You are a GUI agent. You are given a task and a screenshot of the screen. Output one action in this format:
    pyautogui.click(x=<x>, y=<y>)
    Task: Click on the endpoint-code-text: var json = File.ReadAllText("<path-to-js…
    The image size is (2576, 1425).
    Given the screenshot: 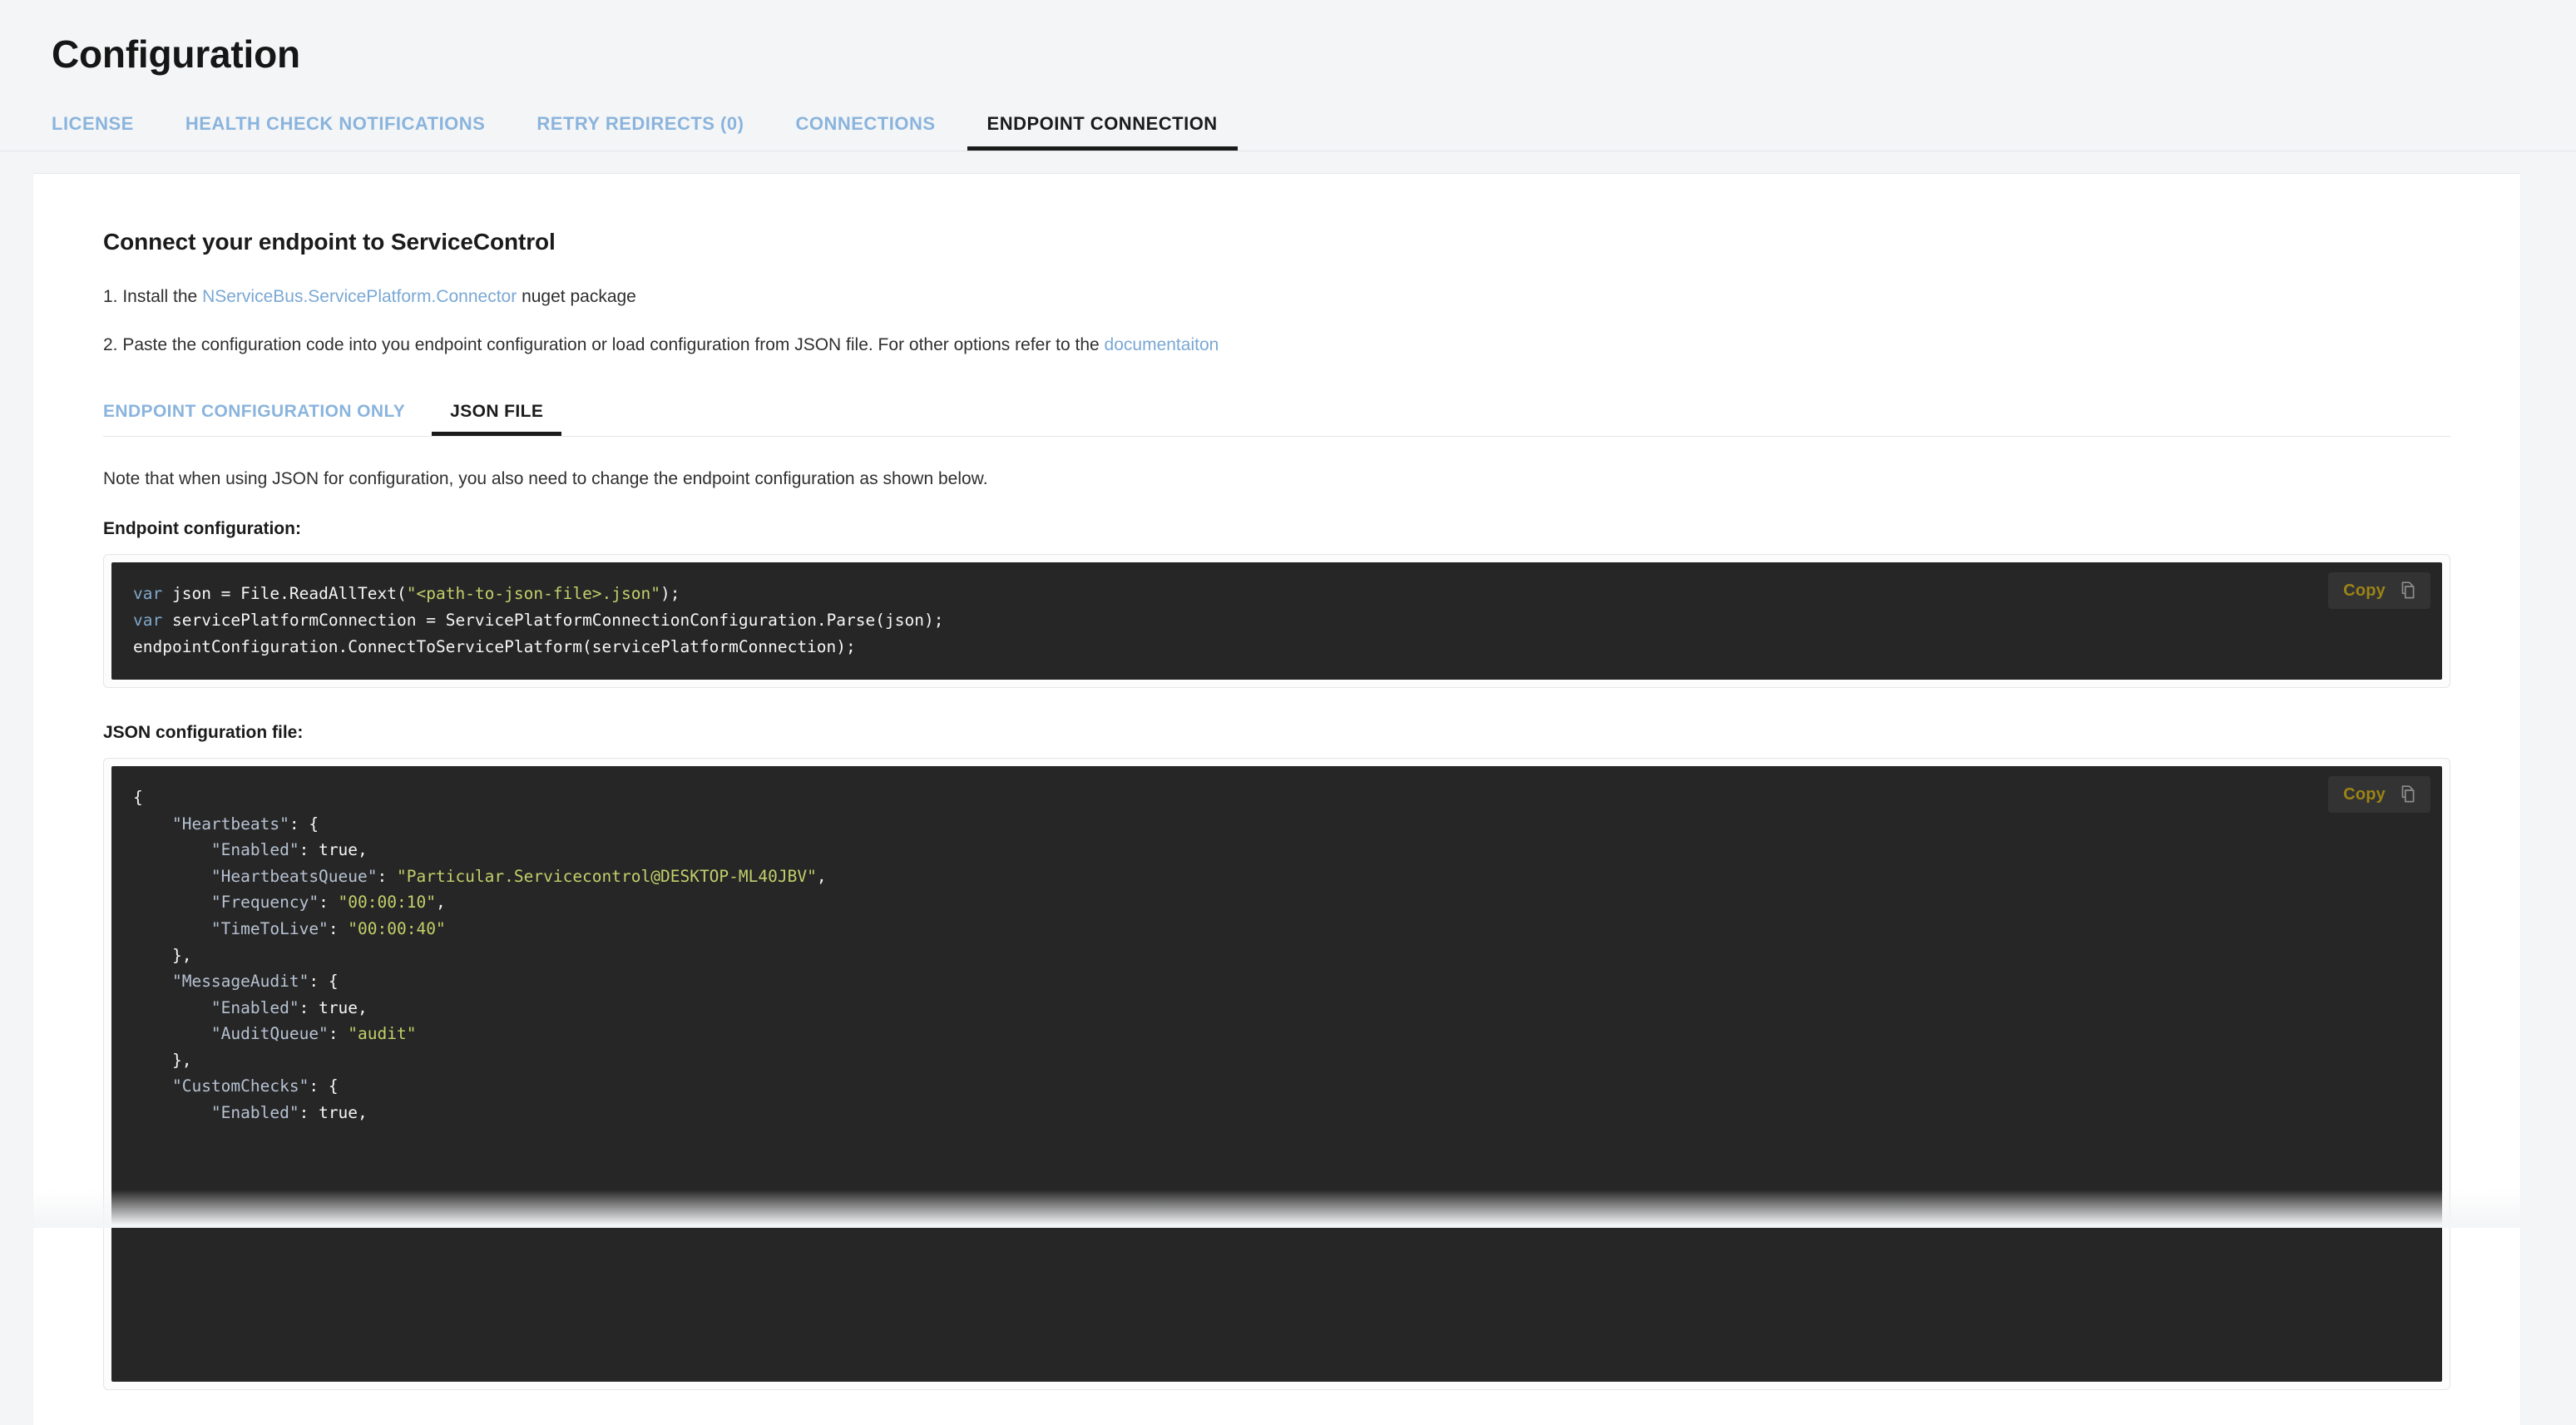 What is the action you would take?
    pyautogui.click(x=538, y=620)
    